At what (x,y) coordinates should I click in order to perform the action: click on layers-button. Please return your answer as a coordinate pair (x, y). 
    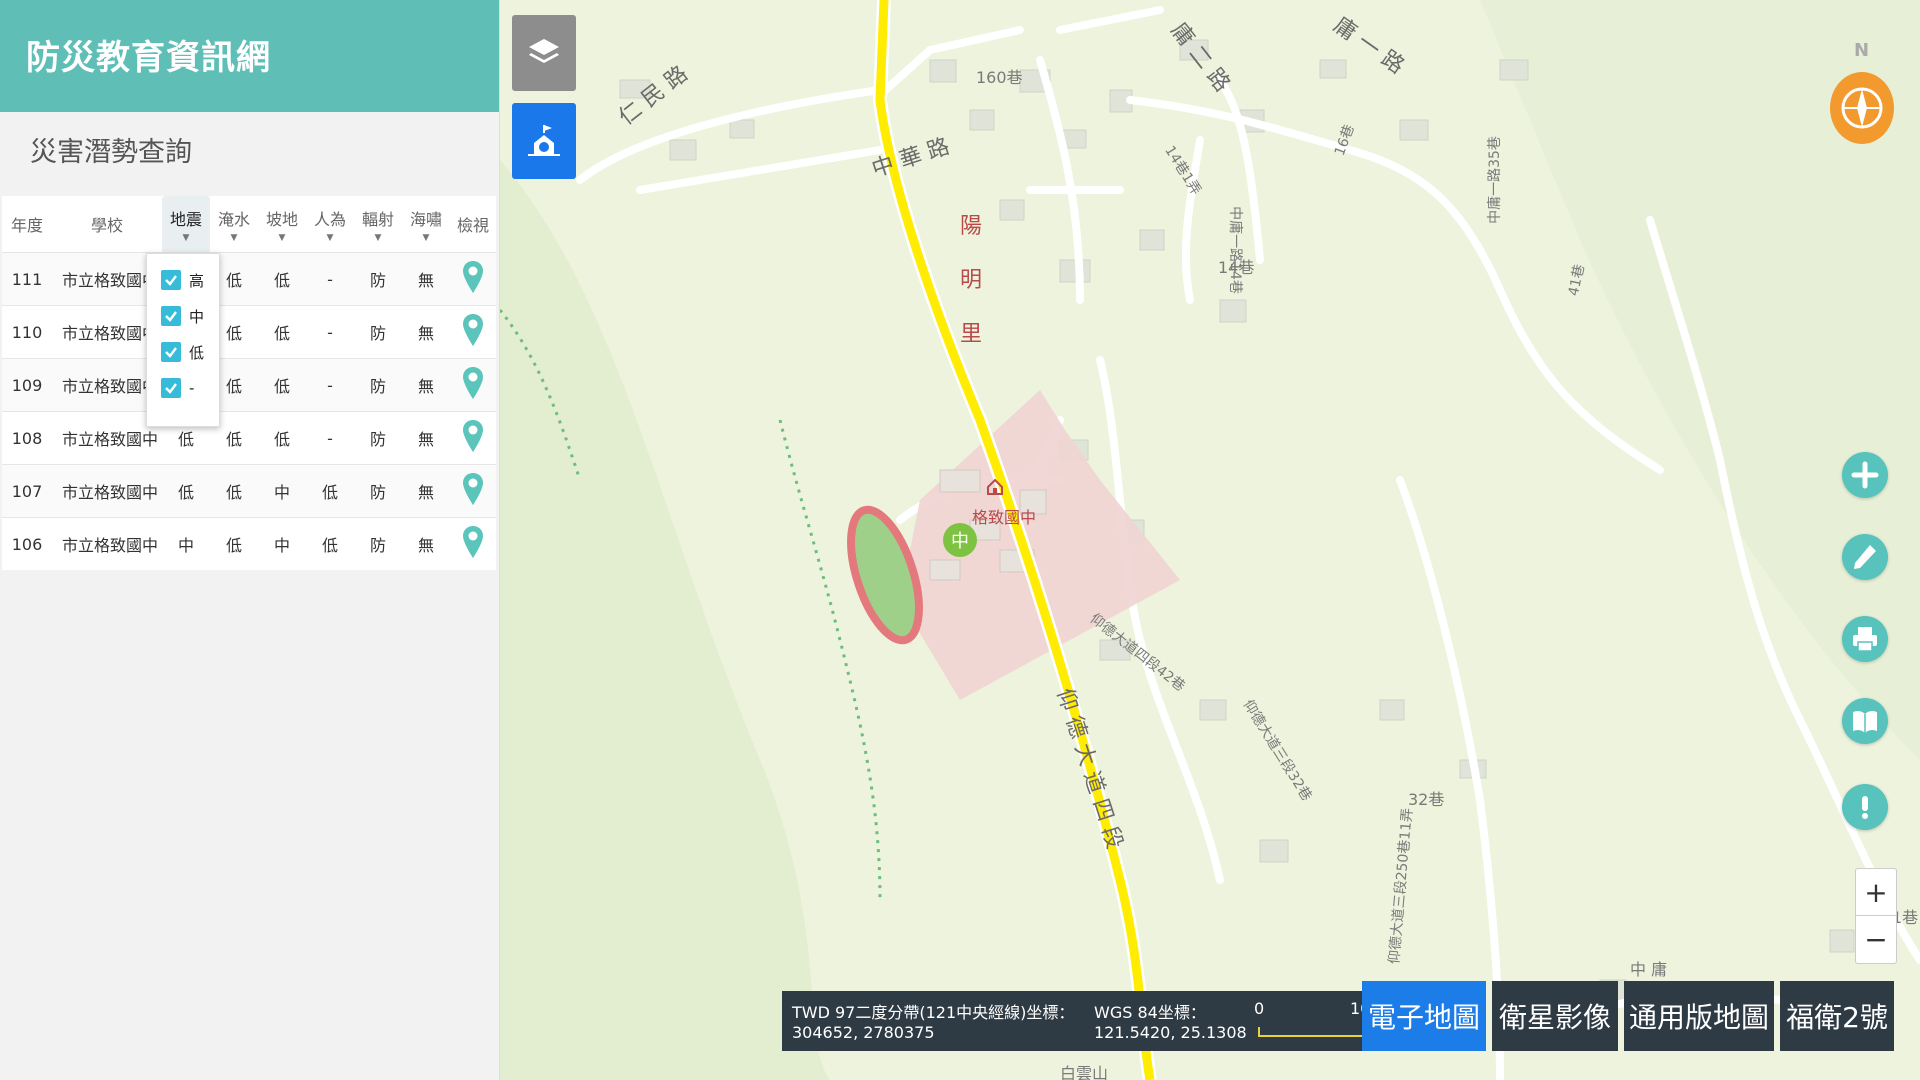
    Looking at the image, I should click on (544, 53).